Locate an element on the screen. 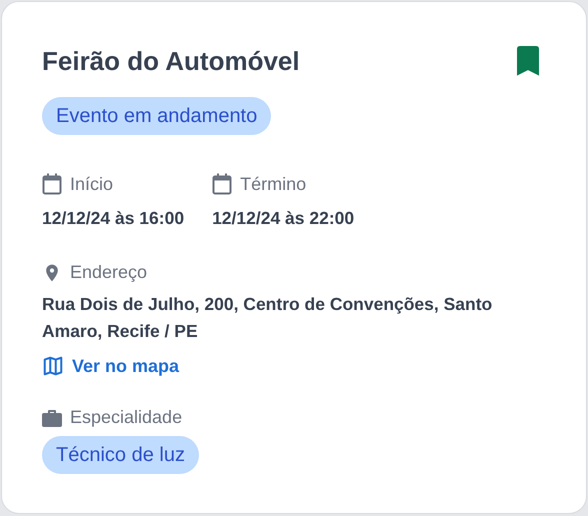 The width and height of the screenshot is (588, 516). date-label: Início is located at coordinates (92, 184).